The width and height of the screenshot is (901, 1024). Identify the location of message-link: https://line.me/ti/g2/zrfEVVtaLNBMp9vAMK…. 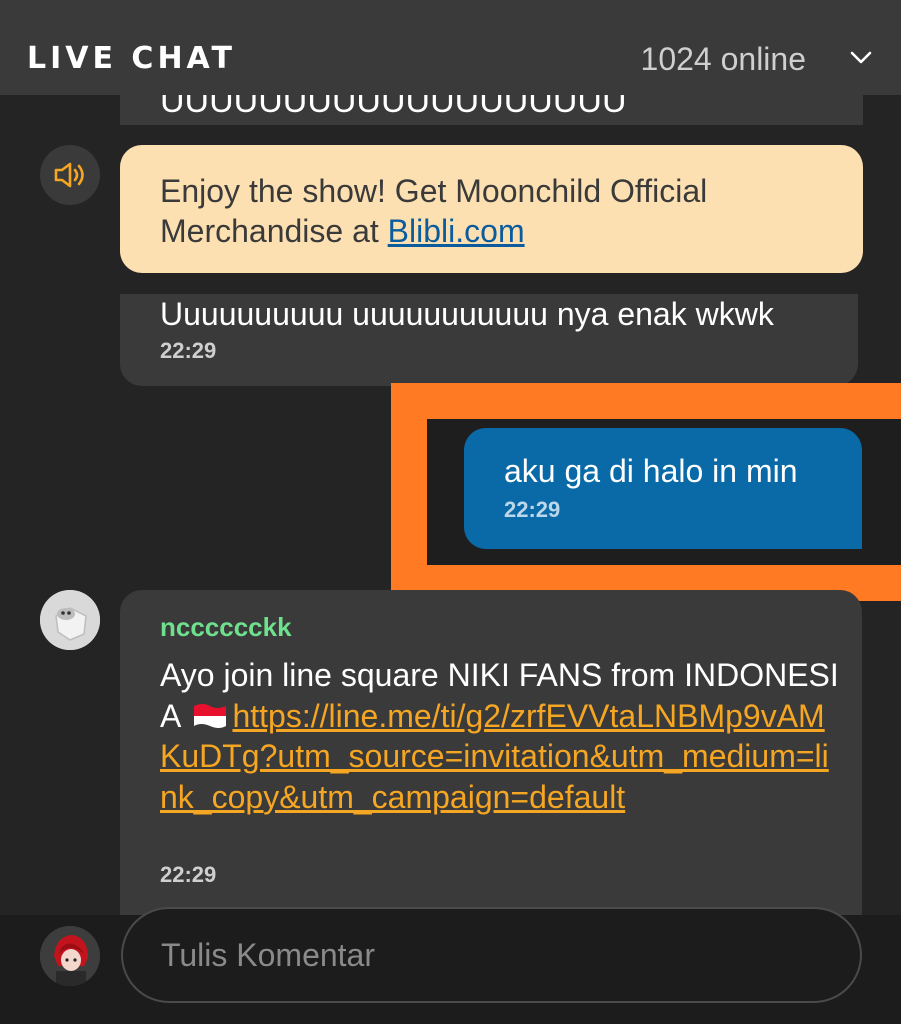
(494, 756).